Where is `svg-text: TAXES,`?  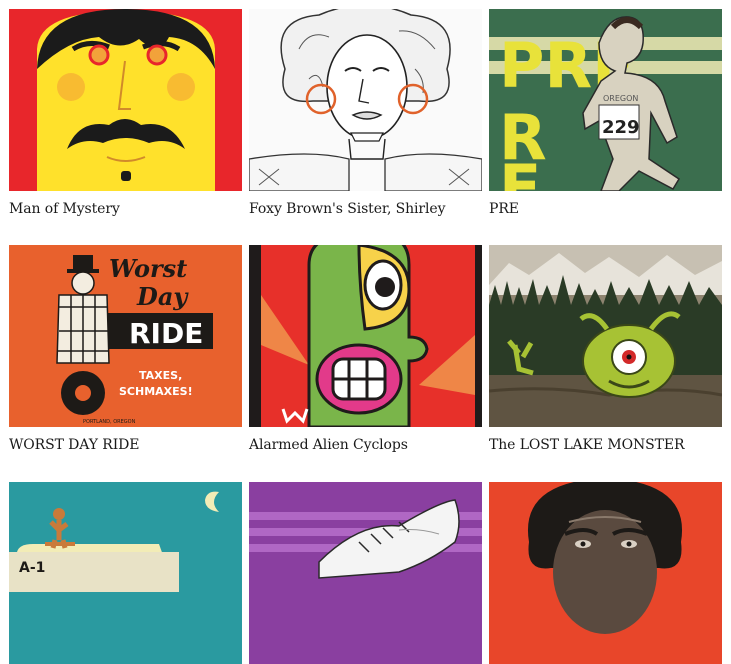
svg-text: TAXES, is located at coordinates (160, 375).